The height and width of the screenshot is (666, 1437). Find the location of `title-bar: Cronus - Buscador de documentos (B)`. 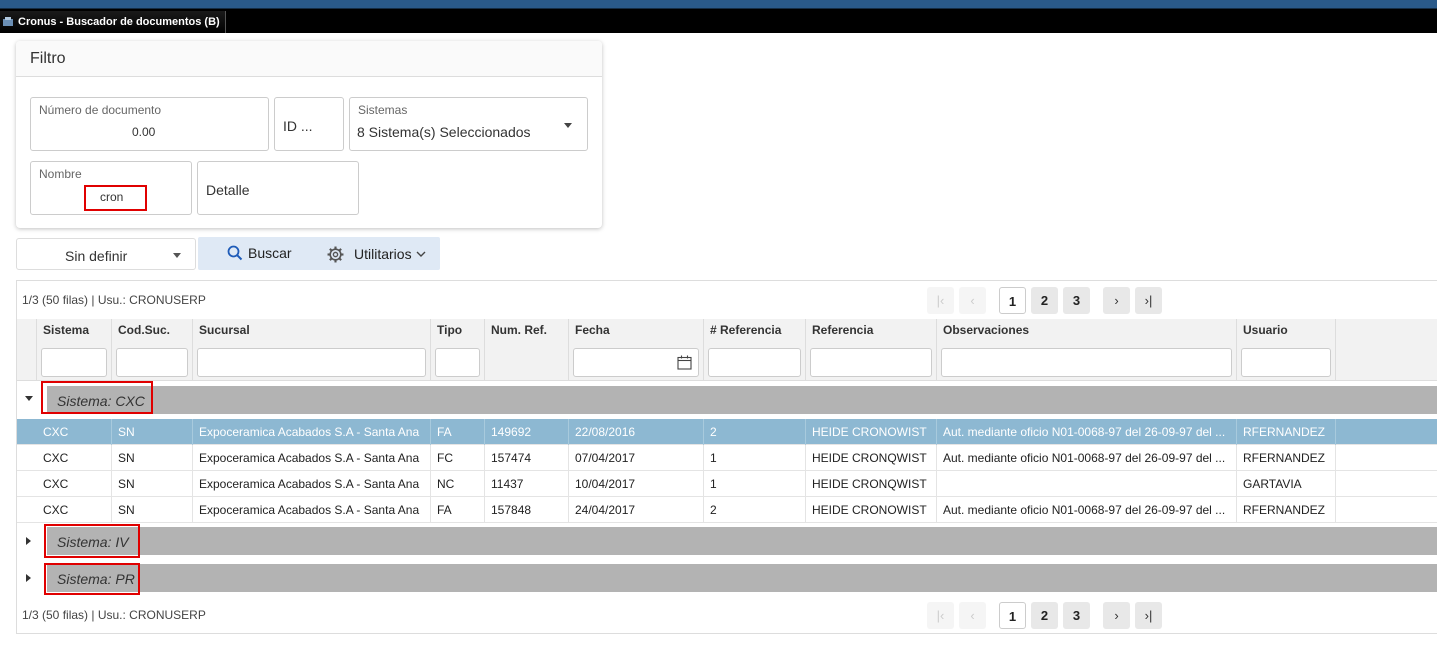

title-bar: Cronus - Buscador de documentos (B) is located at coordinates (718, 16).